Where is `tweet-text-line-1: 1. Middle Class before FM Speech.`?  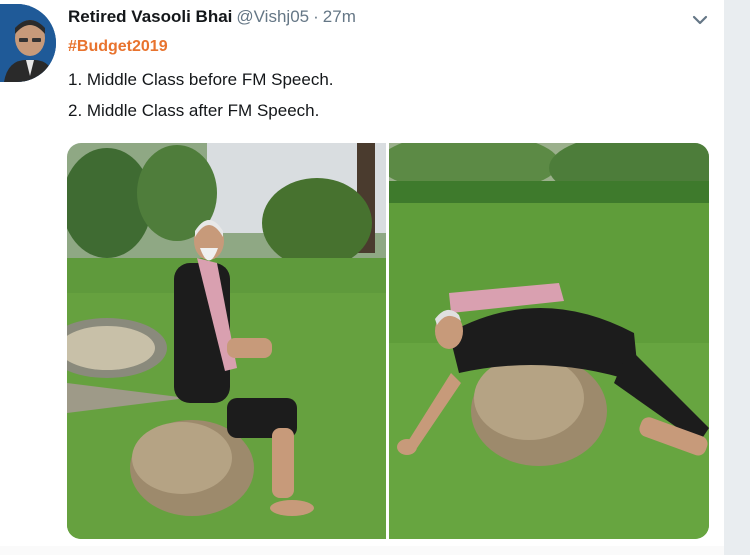 tweet-text-line-1: 1. Middle Class before FM Speech. is located at coordinates (201, 79).